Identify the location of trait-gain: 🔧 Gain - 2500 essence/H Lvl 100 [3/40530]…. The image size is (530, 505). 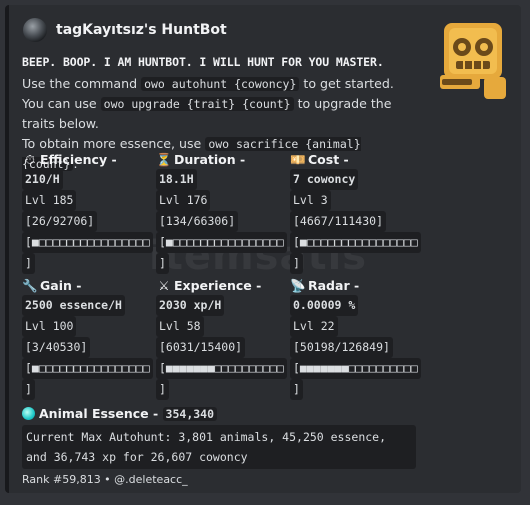
(87, 338).